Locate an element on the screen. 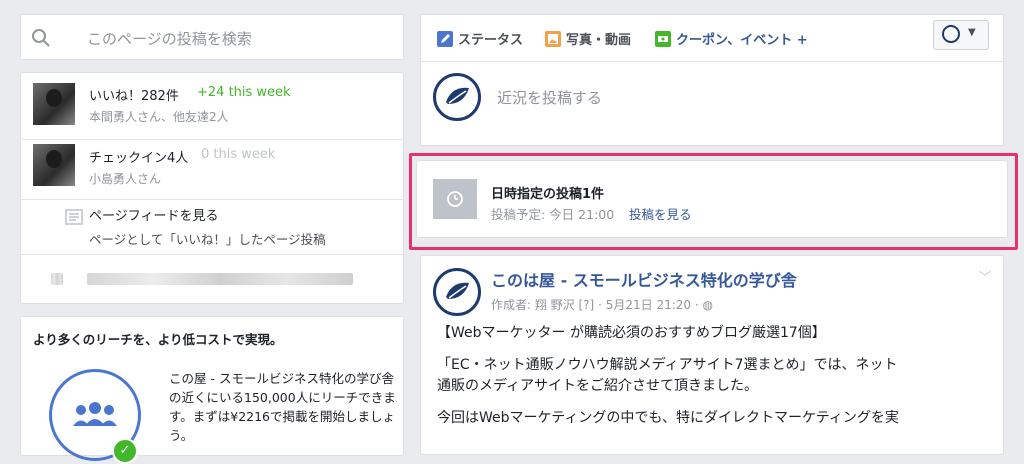  blurred-row is located at coordinates (212, 279).